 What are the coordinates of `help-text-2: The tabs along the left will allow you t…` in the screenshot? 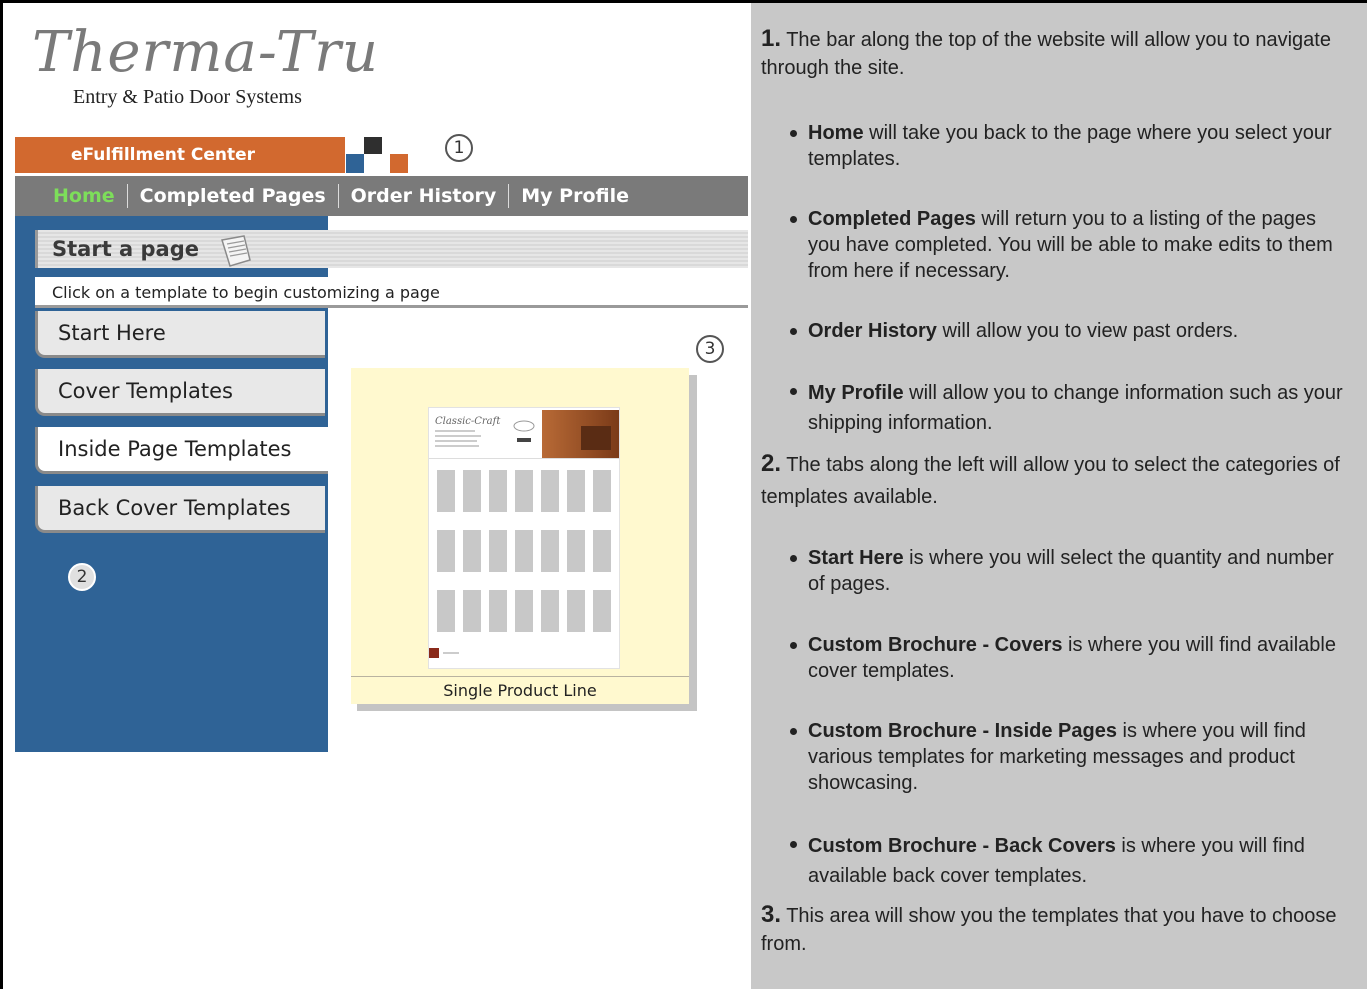 It's located at (1050, 481).